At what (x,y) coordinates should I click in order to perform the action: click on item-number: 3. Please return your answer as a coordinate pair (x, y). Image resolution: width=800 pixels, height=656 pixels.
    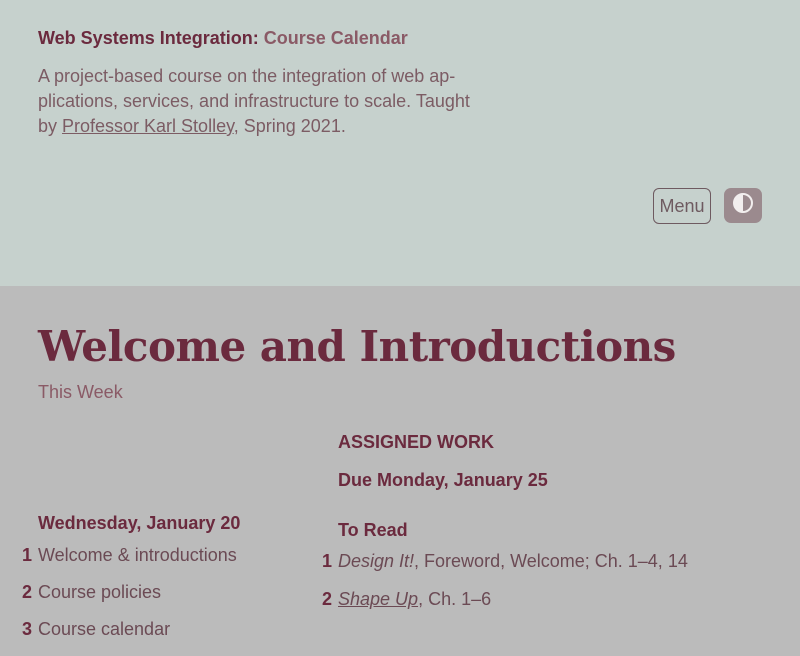
    Looking at the image, I should click on (26, 629).